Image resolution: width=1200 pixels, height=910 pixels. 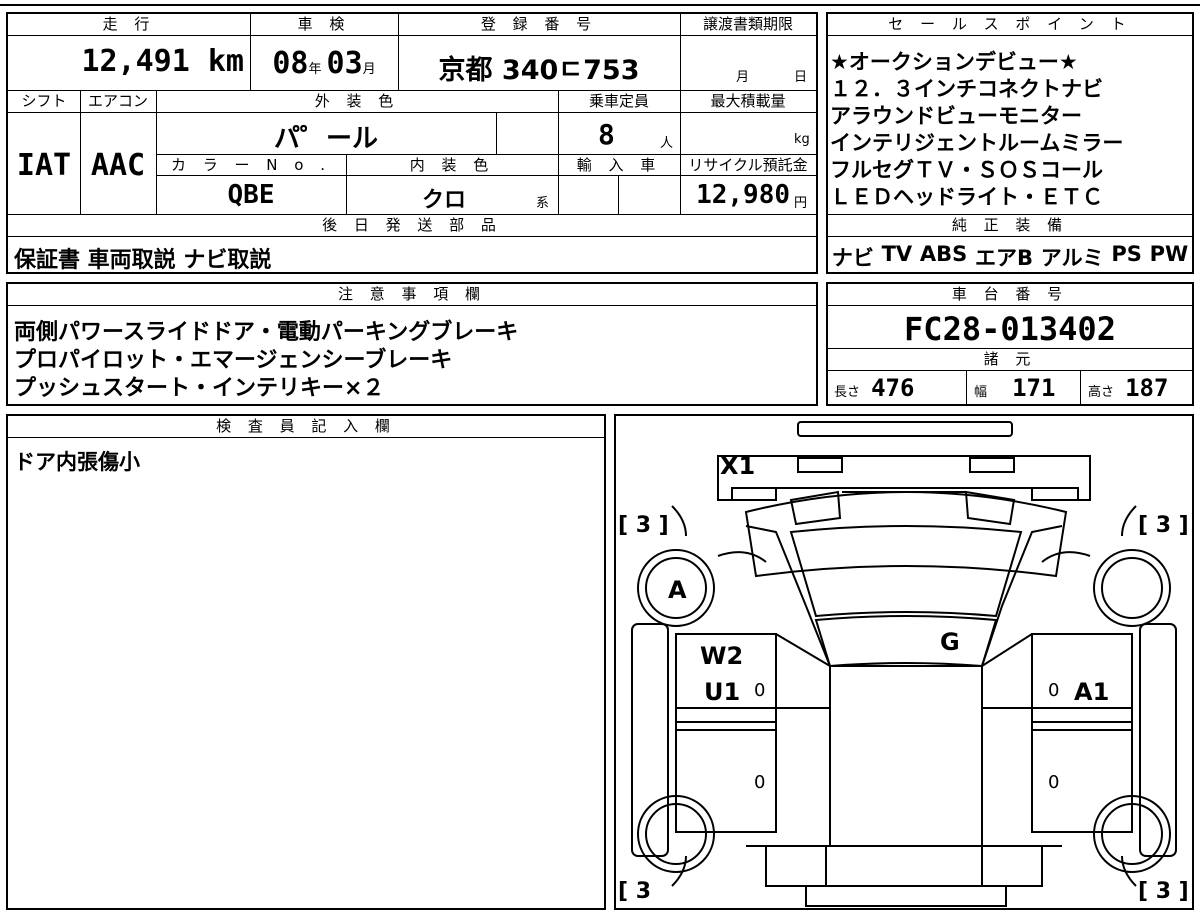 I want to click on sales-point-line: インテリジェントルームミラー, so click(x=977, y=143).